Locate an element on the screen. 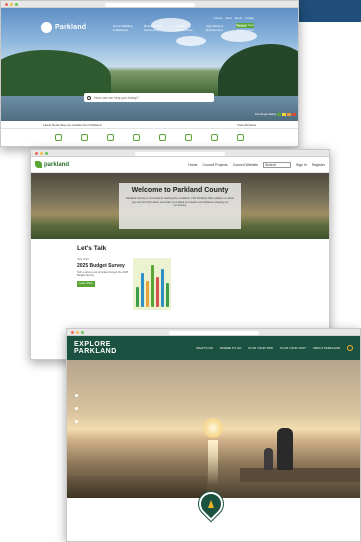  logo-line-2: PARKLAND is located at coordinates (95, 351).